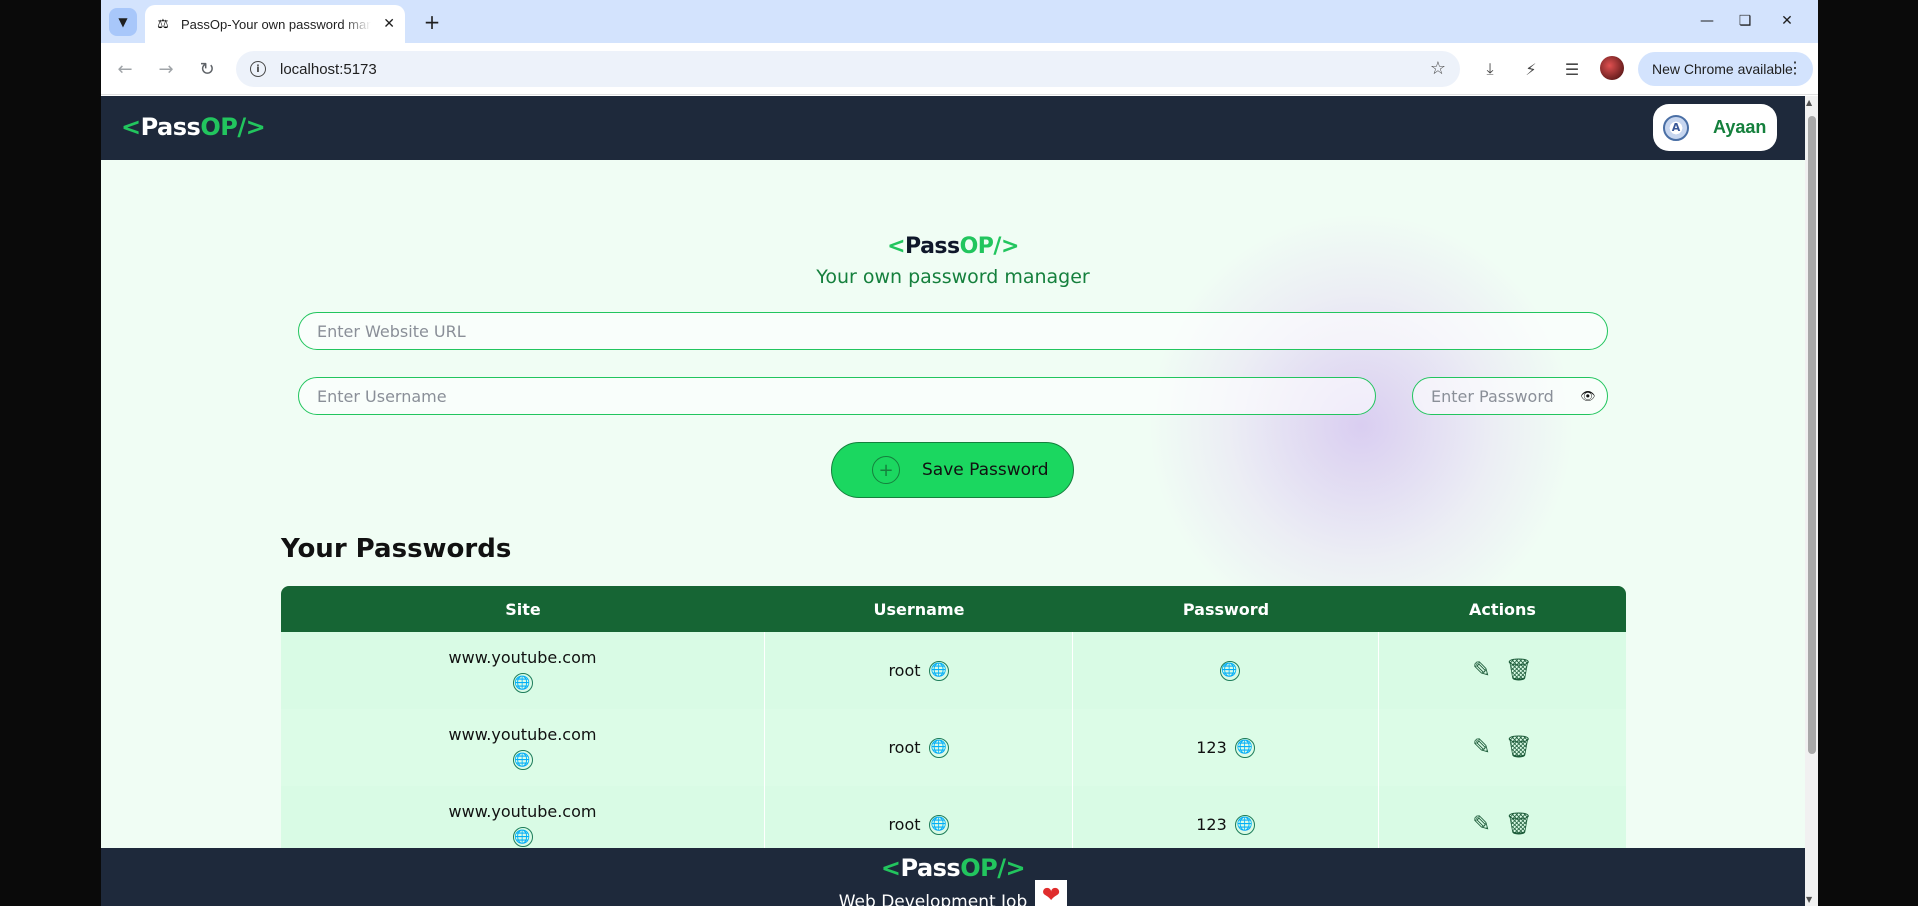 The height and width of the screenshot is (906, 1918). What do you see at coordinates (1745, 21) in the screenshot?
I see `restore-icon: ❏` at bounding box center [1745, 21].